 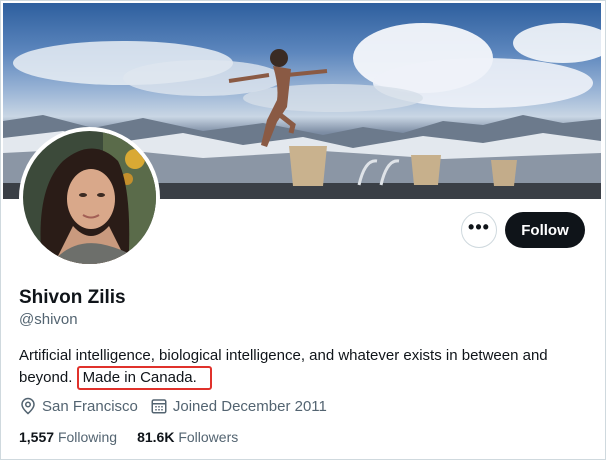 What do you see at coordinates (89, 197) in the screenshot?
I see `profile-avatar` at bounding box center [89, 197].